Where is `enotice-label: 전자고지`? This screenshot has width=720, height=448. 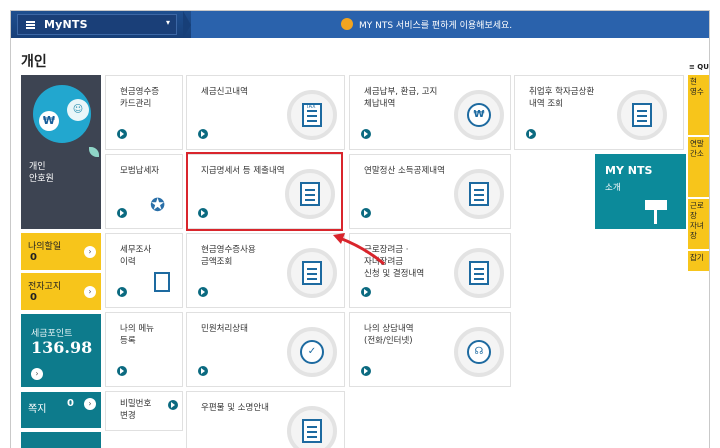 enotice-label: 전자고지 is located at coordinates (45, 287).